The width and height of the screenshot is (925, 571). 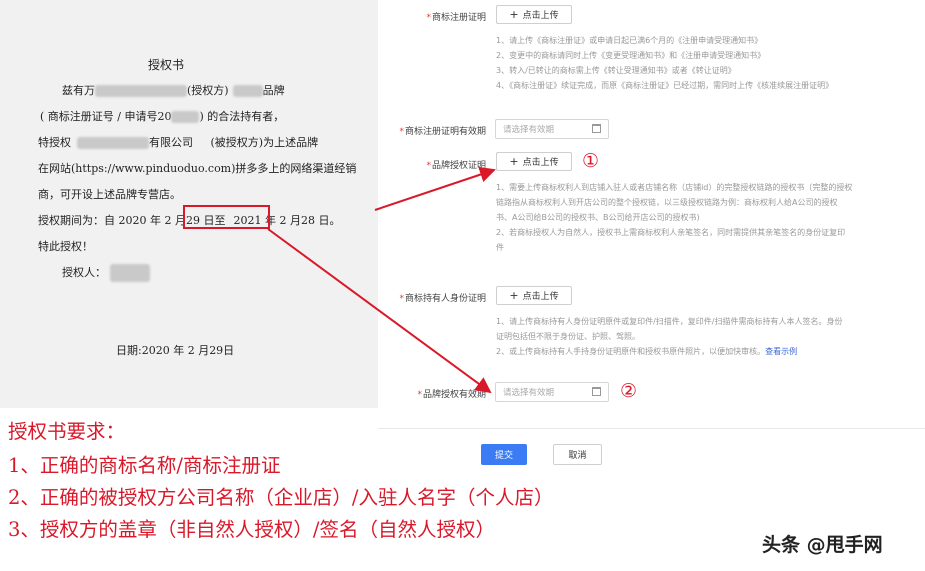 I want to click on requirement-item-1: 1、正确的商标名称/商标注册证, so click(x=144, y=465).